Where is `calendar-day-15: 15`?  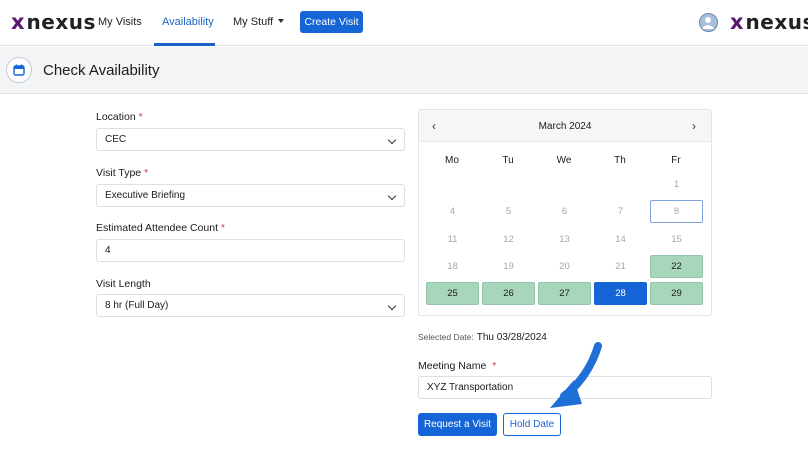
calendar-day-15: 15 is located at coordinates (676, 239).